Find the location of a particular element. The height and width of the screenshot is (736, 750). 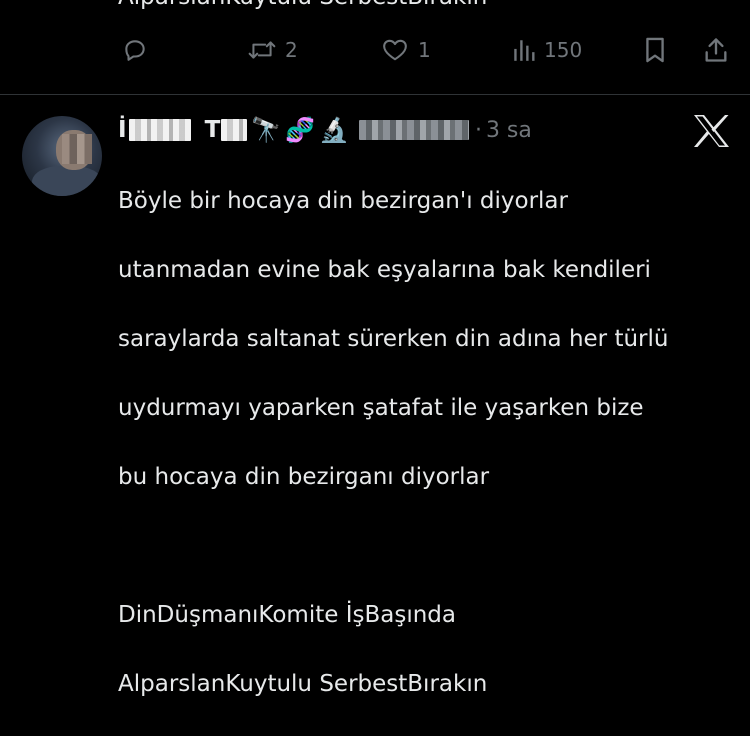

avatar is located at coordinates (62, 156).